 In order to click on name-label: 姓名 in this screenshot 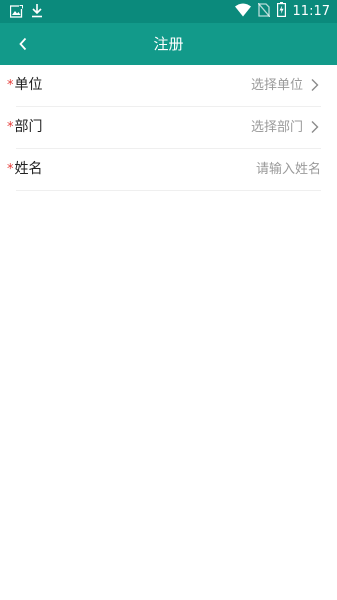, I will do `click(28, 169)`.